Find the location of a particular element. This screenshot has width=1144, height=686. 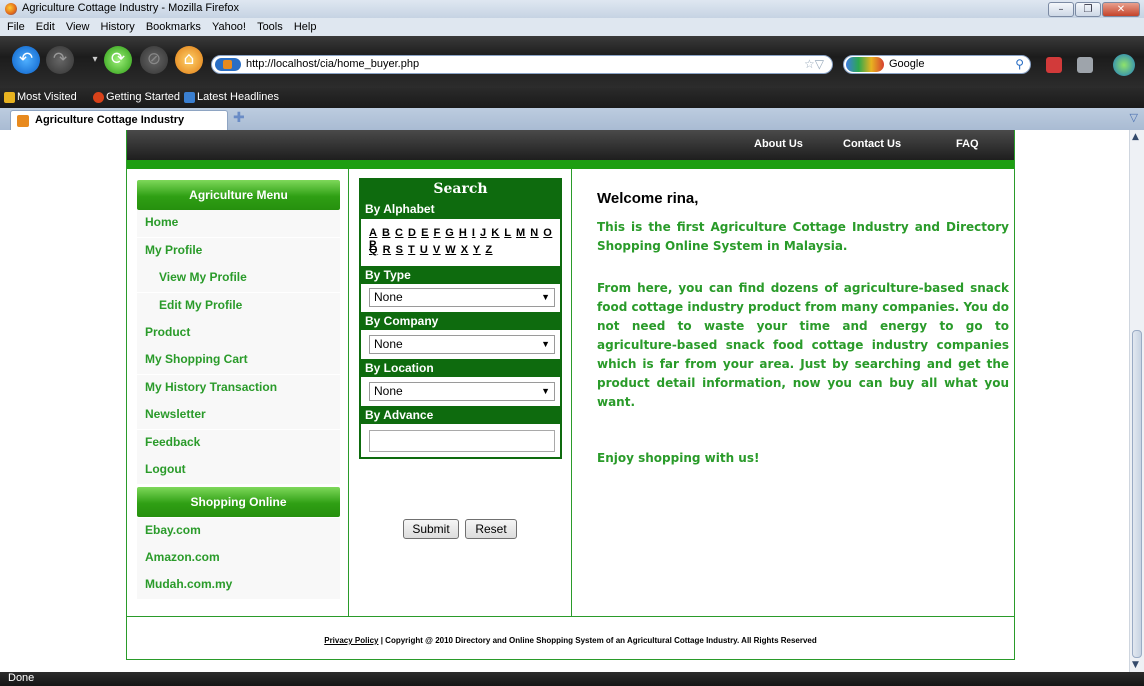

reload-icon: ⟳ is located at coordinates (118, 60).